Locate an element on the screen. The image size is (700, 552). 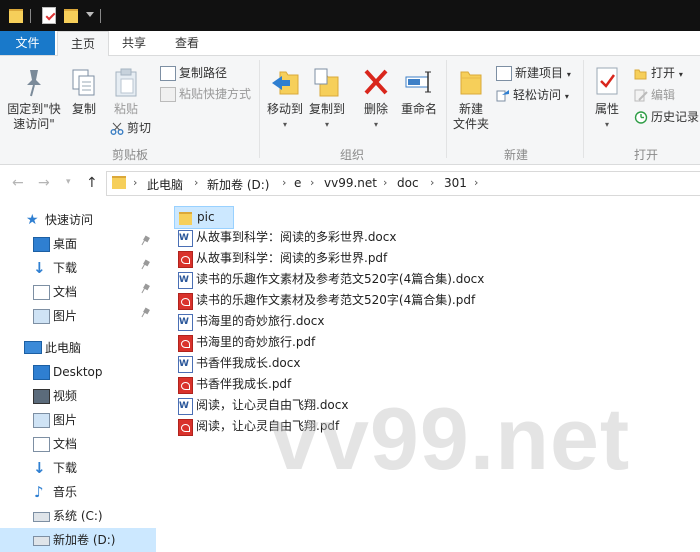
delete-x-icon is located at coordinates (376, 82).